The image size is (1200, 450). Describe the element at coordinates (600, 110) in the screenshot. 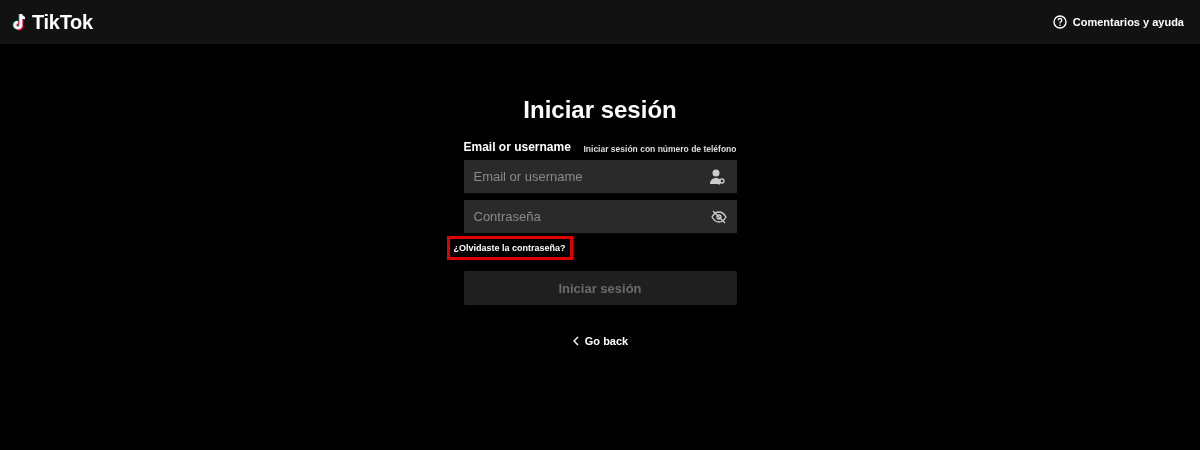

I see `page-title: Iniciar sesión` at that location.